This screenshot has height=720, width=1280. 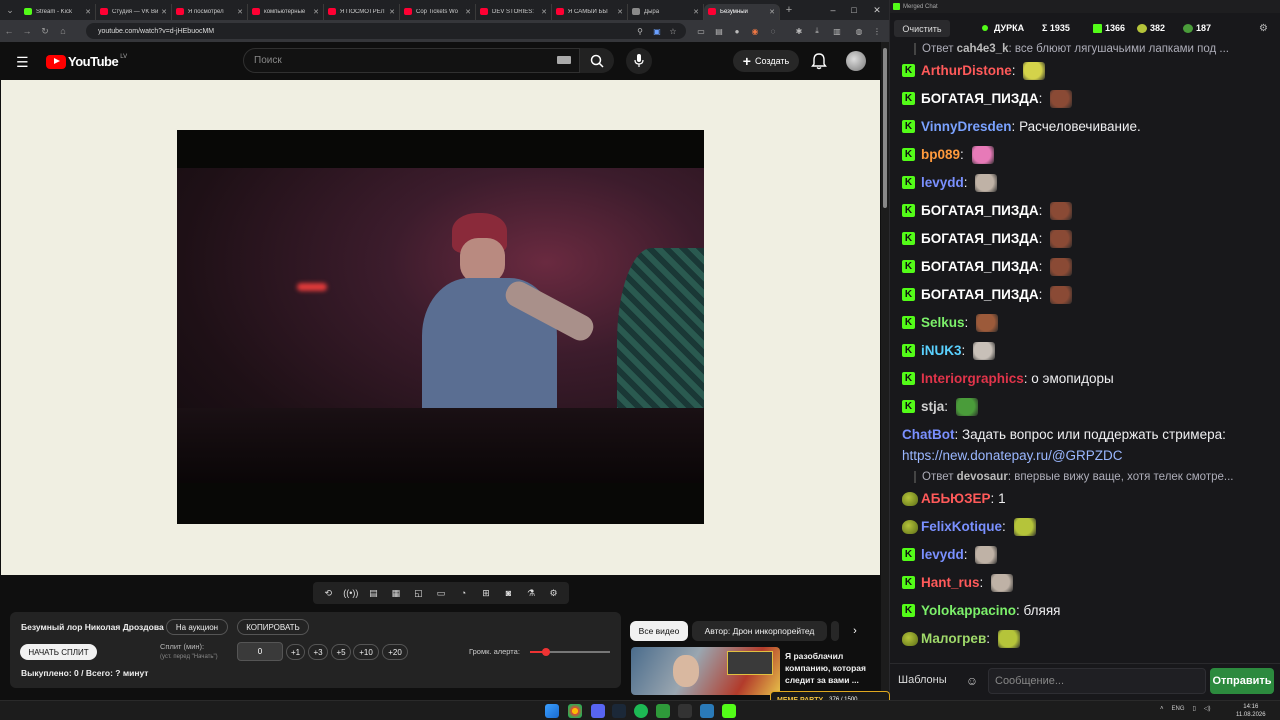 I want to click on chrome-icon, so click(x=575, y=711).